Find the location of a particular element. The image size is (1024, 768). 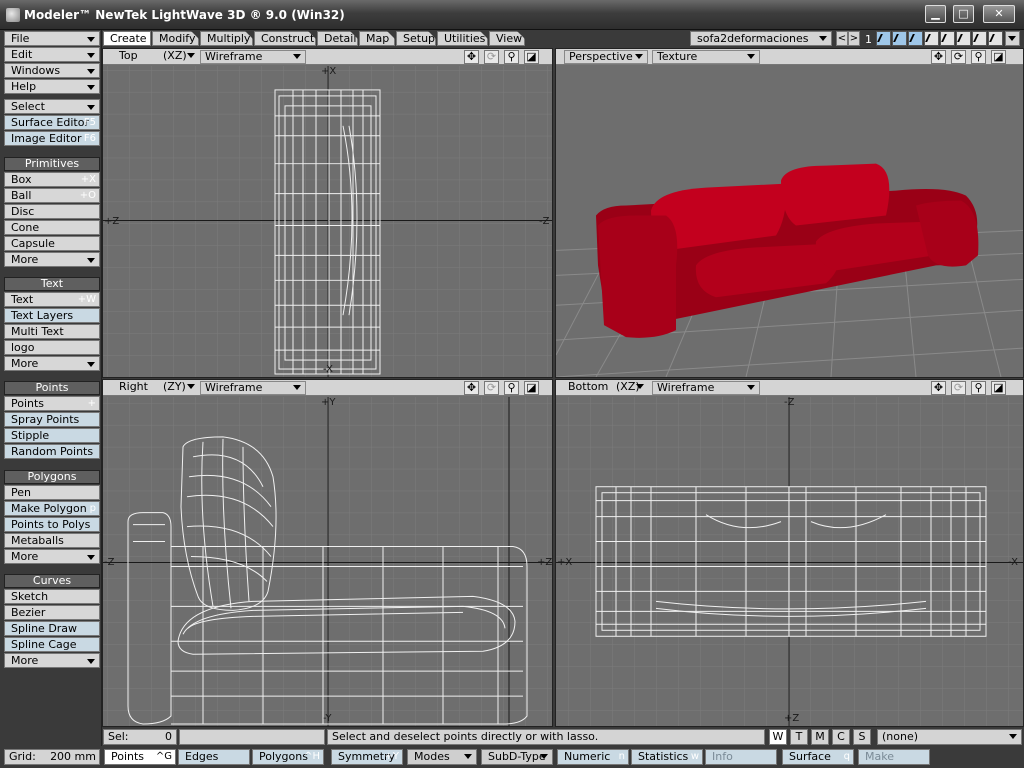

render-mode-select: Texture is located at coordinates (706, 57).